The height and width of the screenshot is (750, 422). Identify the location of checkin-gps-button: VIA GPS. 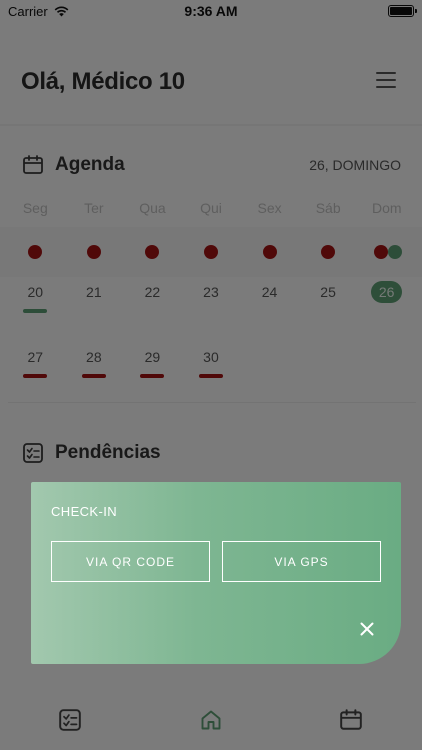
(301, 561).